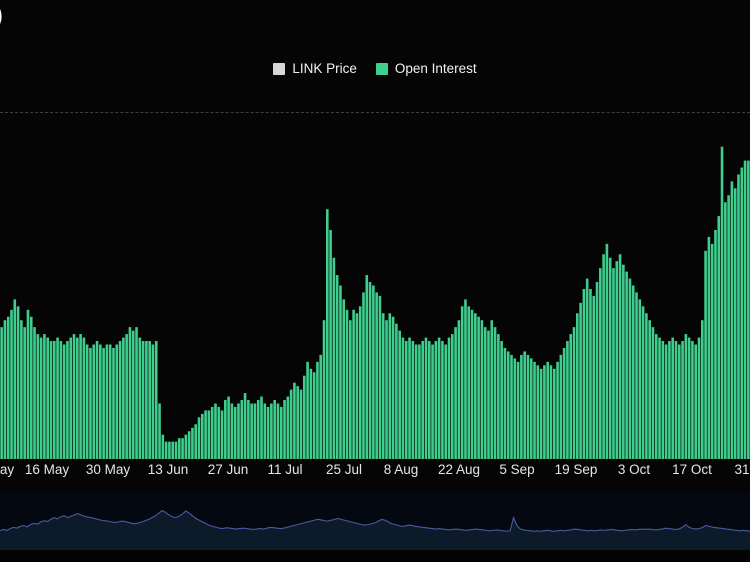 The width and height of the screenshot is (750, 562). Describe the element at coordinates (426, 68) in the screenshot. I see `legend-item-open-interest: Open Interest` at that location.